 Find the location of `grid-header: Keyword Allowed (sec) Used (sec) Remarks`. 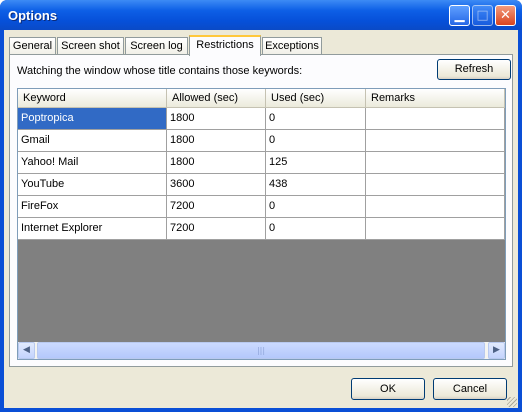

grid-header: Keyword Allowed (sec) Used (sec) Remarks is located at coordinates (261, 98).